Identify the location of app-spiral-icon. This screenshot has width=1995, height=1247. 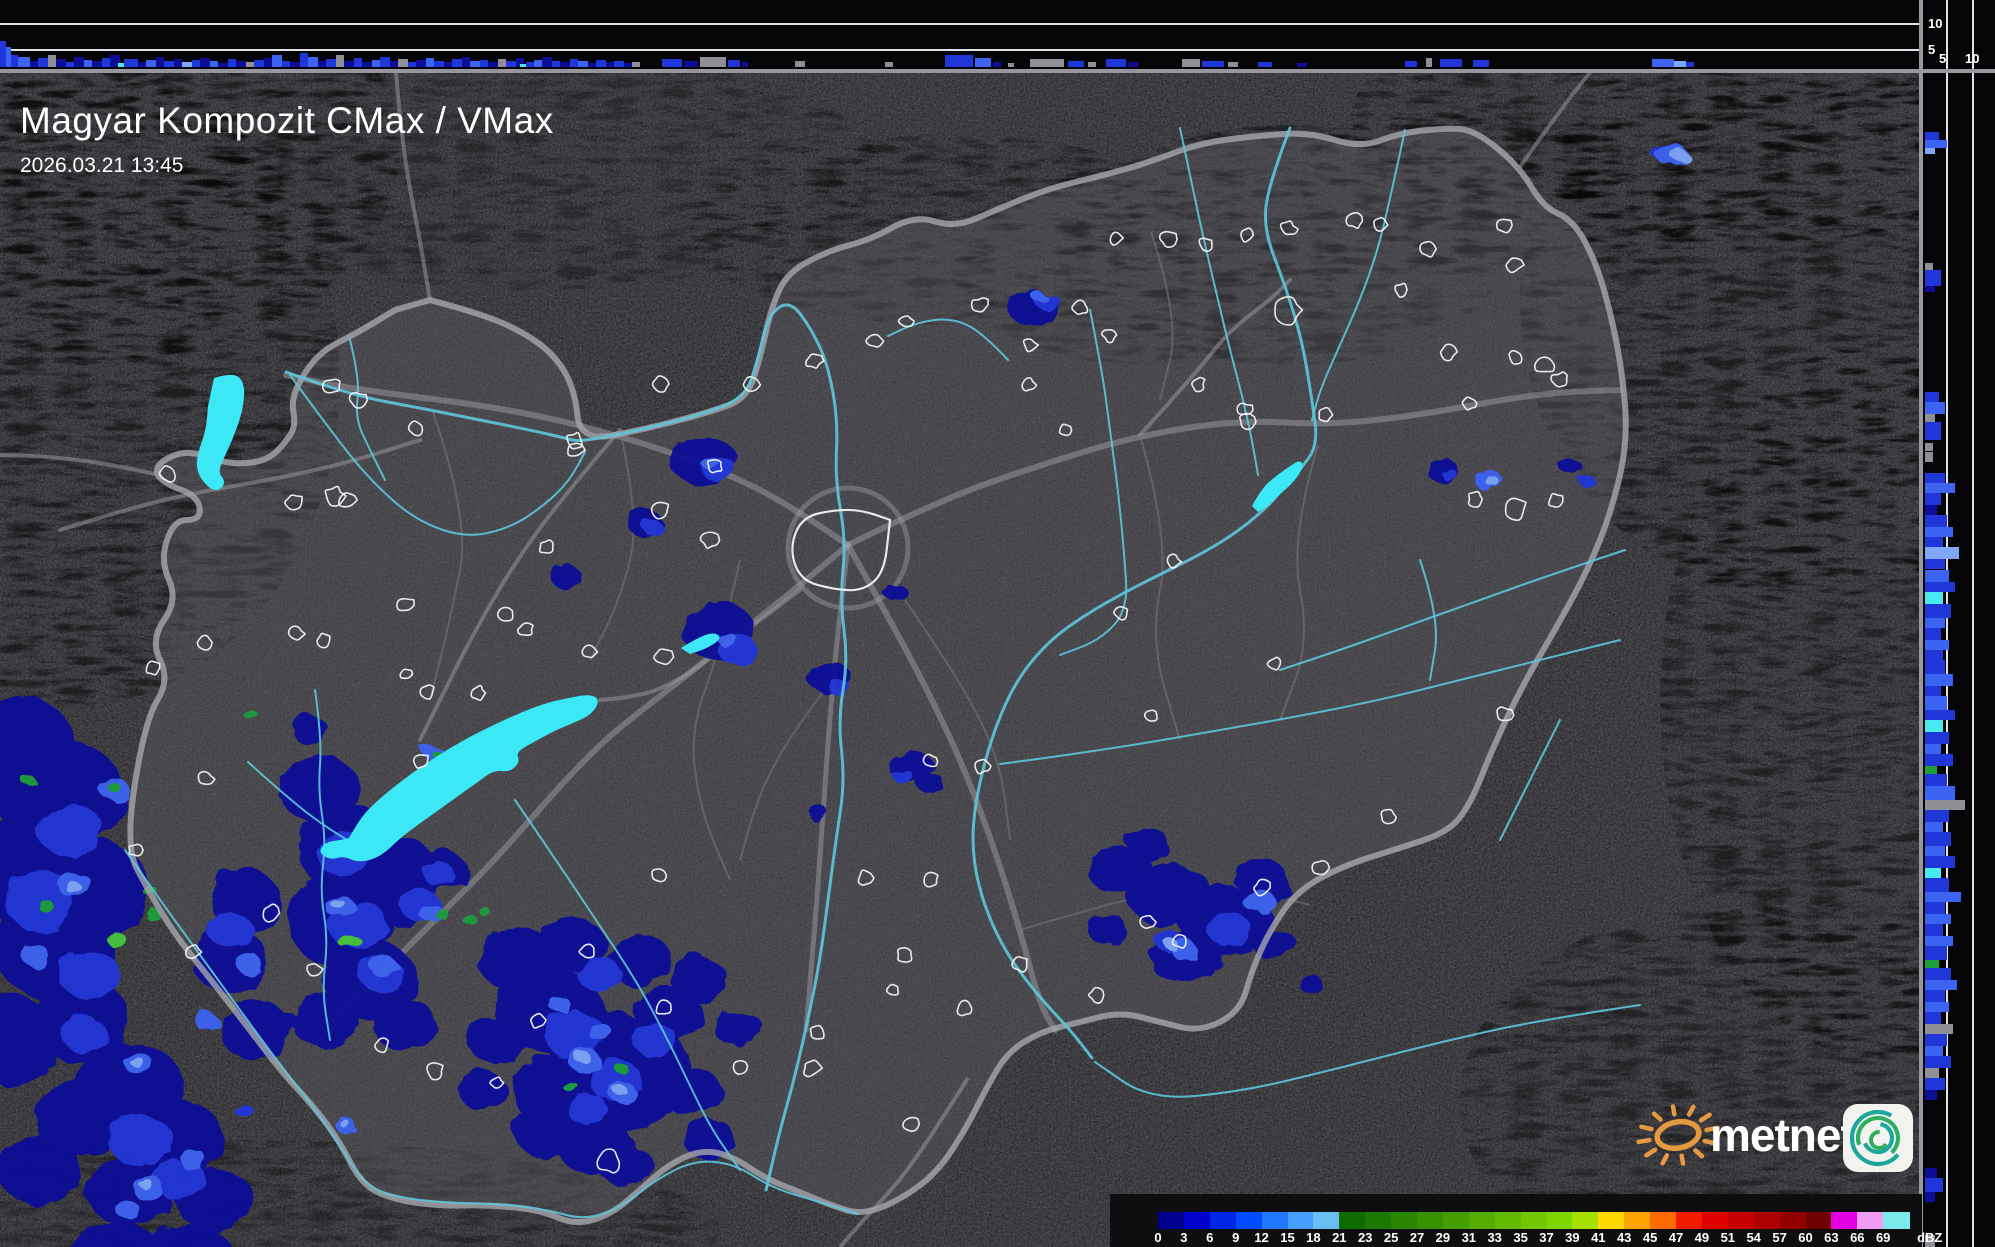
(1878, 1138).